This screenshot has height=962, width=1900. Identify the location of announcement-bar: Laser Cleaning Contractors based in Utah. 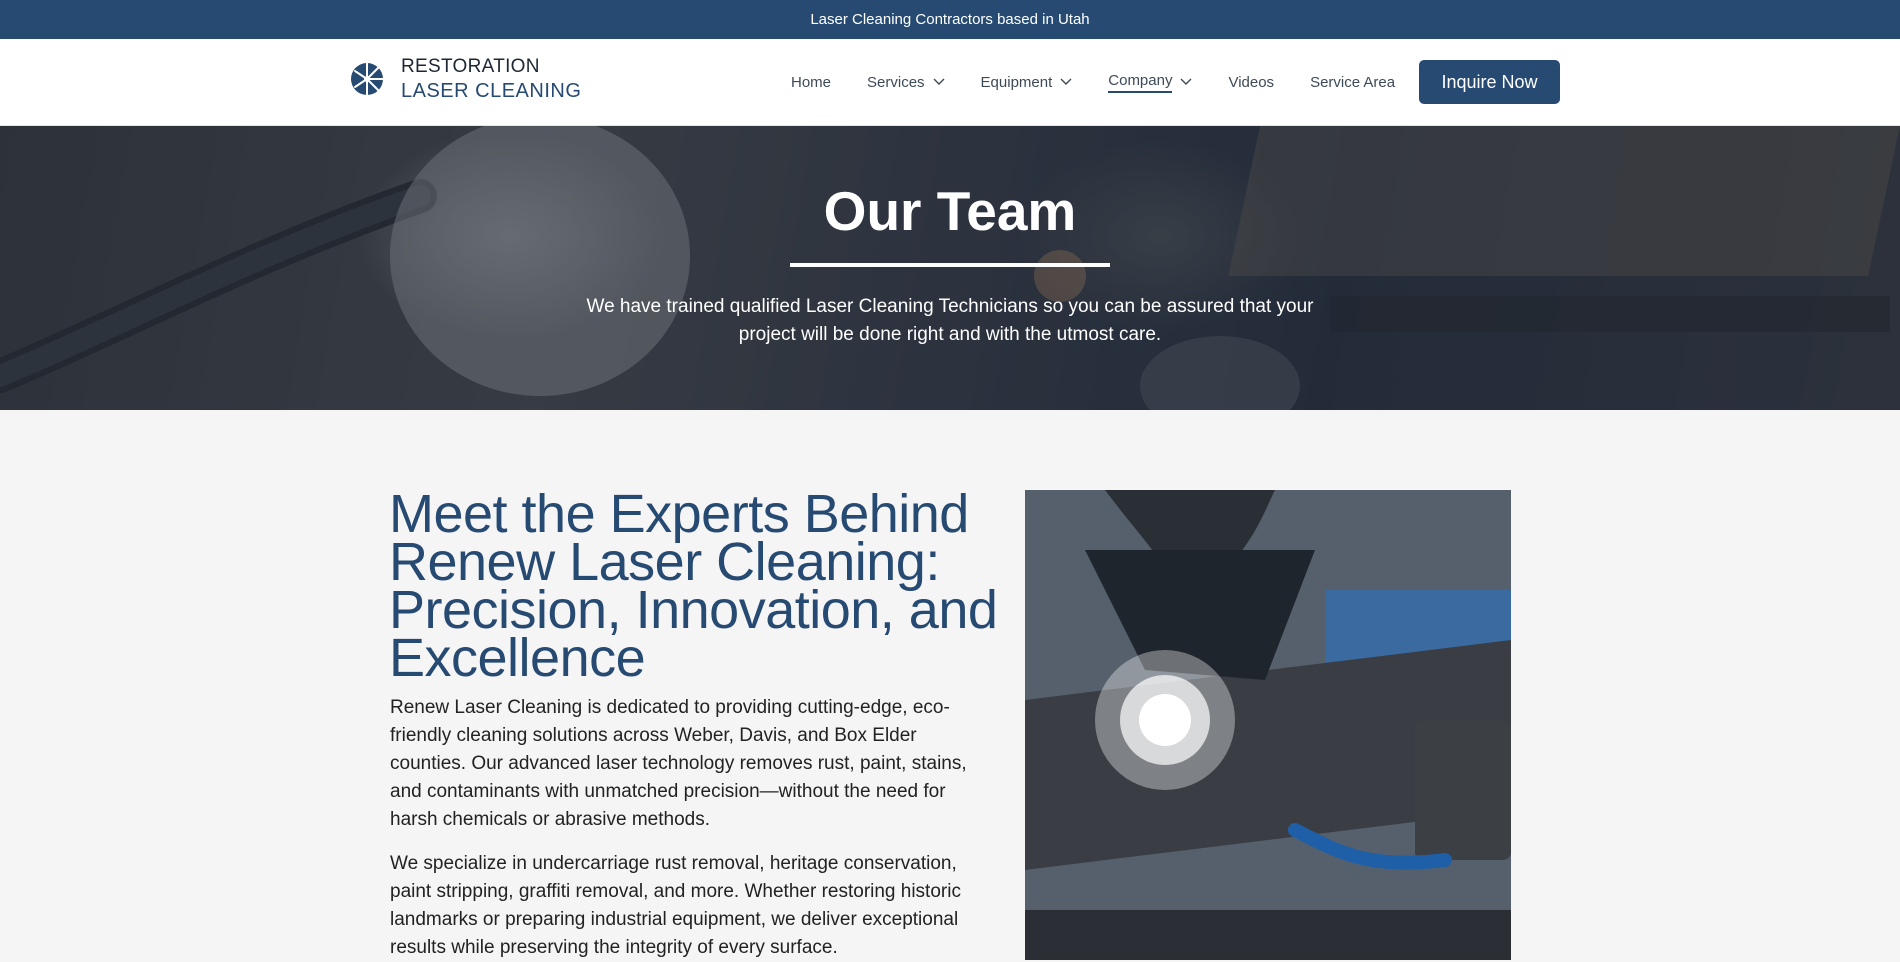
(950, 19).